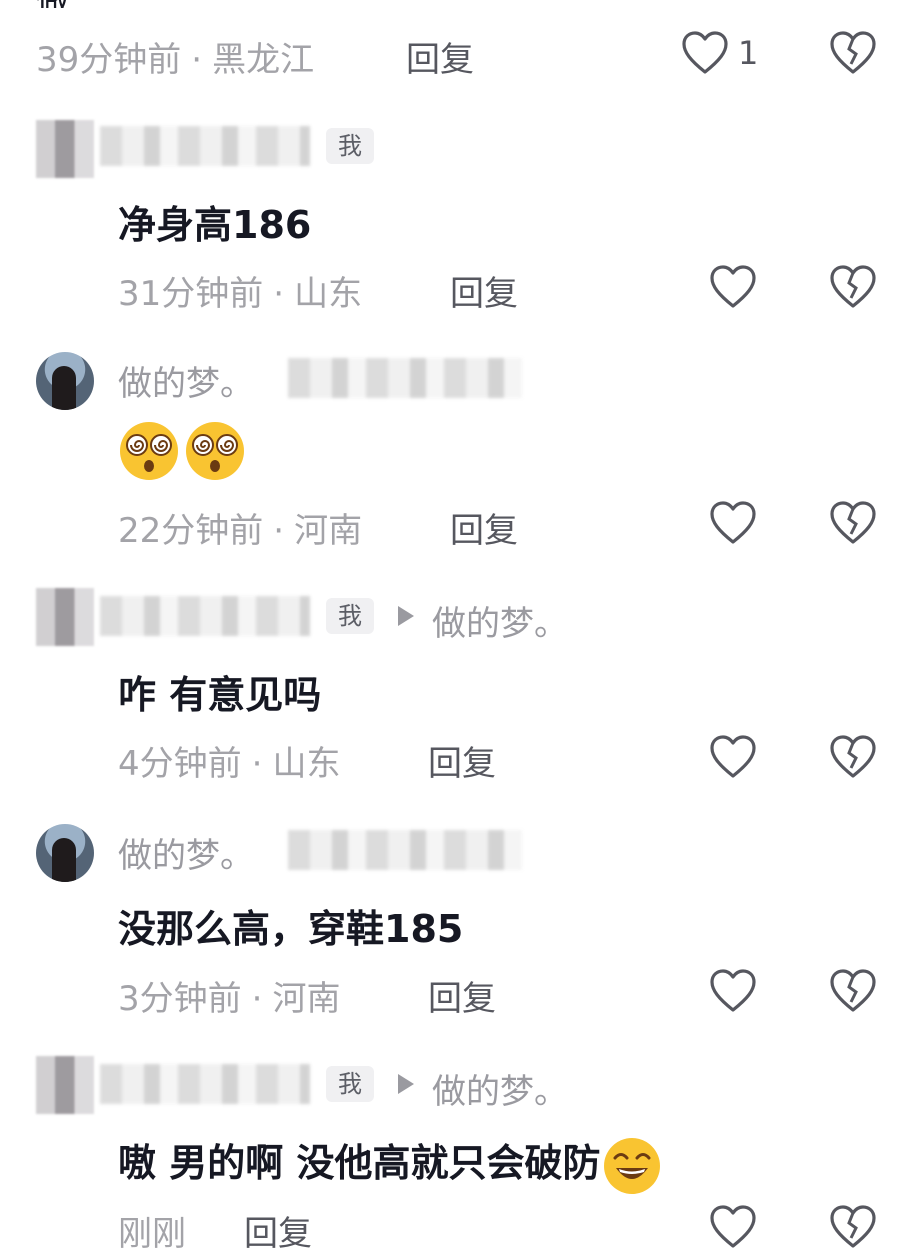 Image resolution: width=913 pixels, height=1255 pixels. I want to click on comment-meta: 3分钟前 · 河南, so click(229, 995).